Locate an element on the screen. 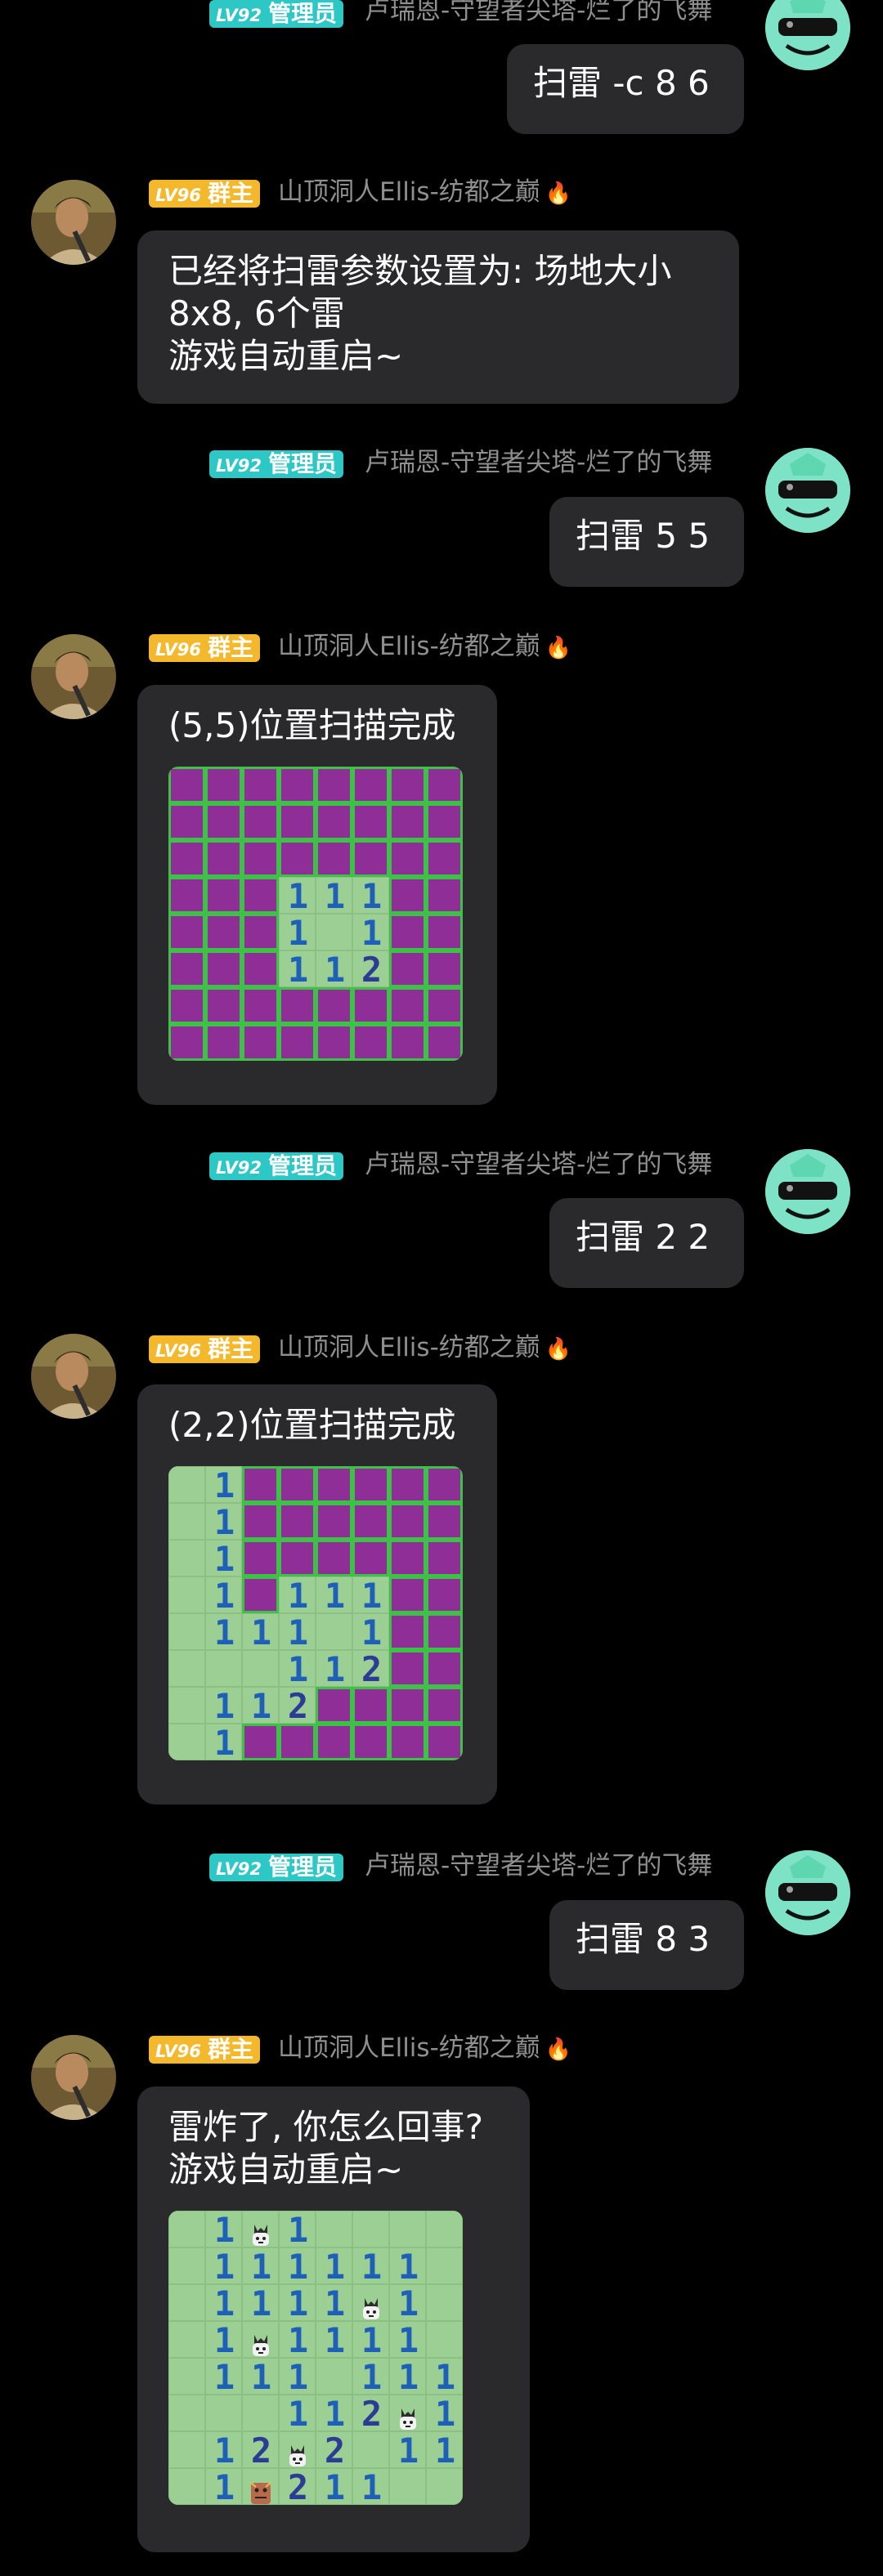  admin-badge: LV92 管理员 is located at coordinates (276, 1166).